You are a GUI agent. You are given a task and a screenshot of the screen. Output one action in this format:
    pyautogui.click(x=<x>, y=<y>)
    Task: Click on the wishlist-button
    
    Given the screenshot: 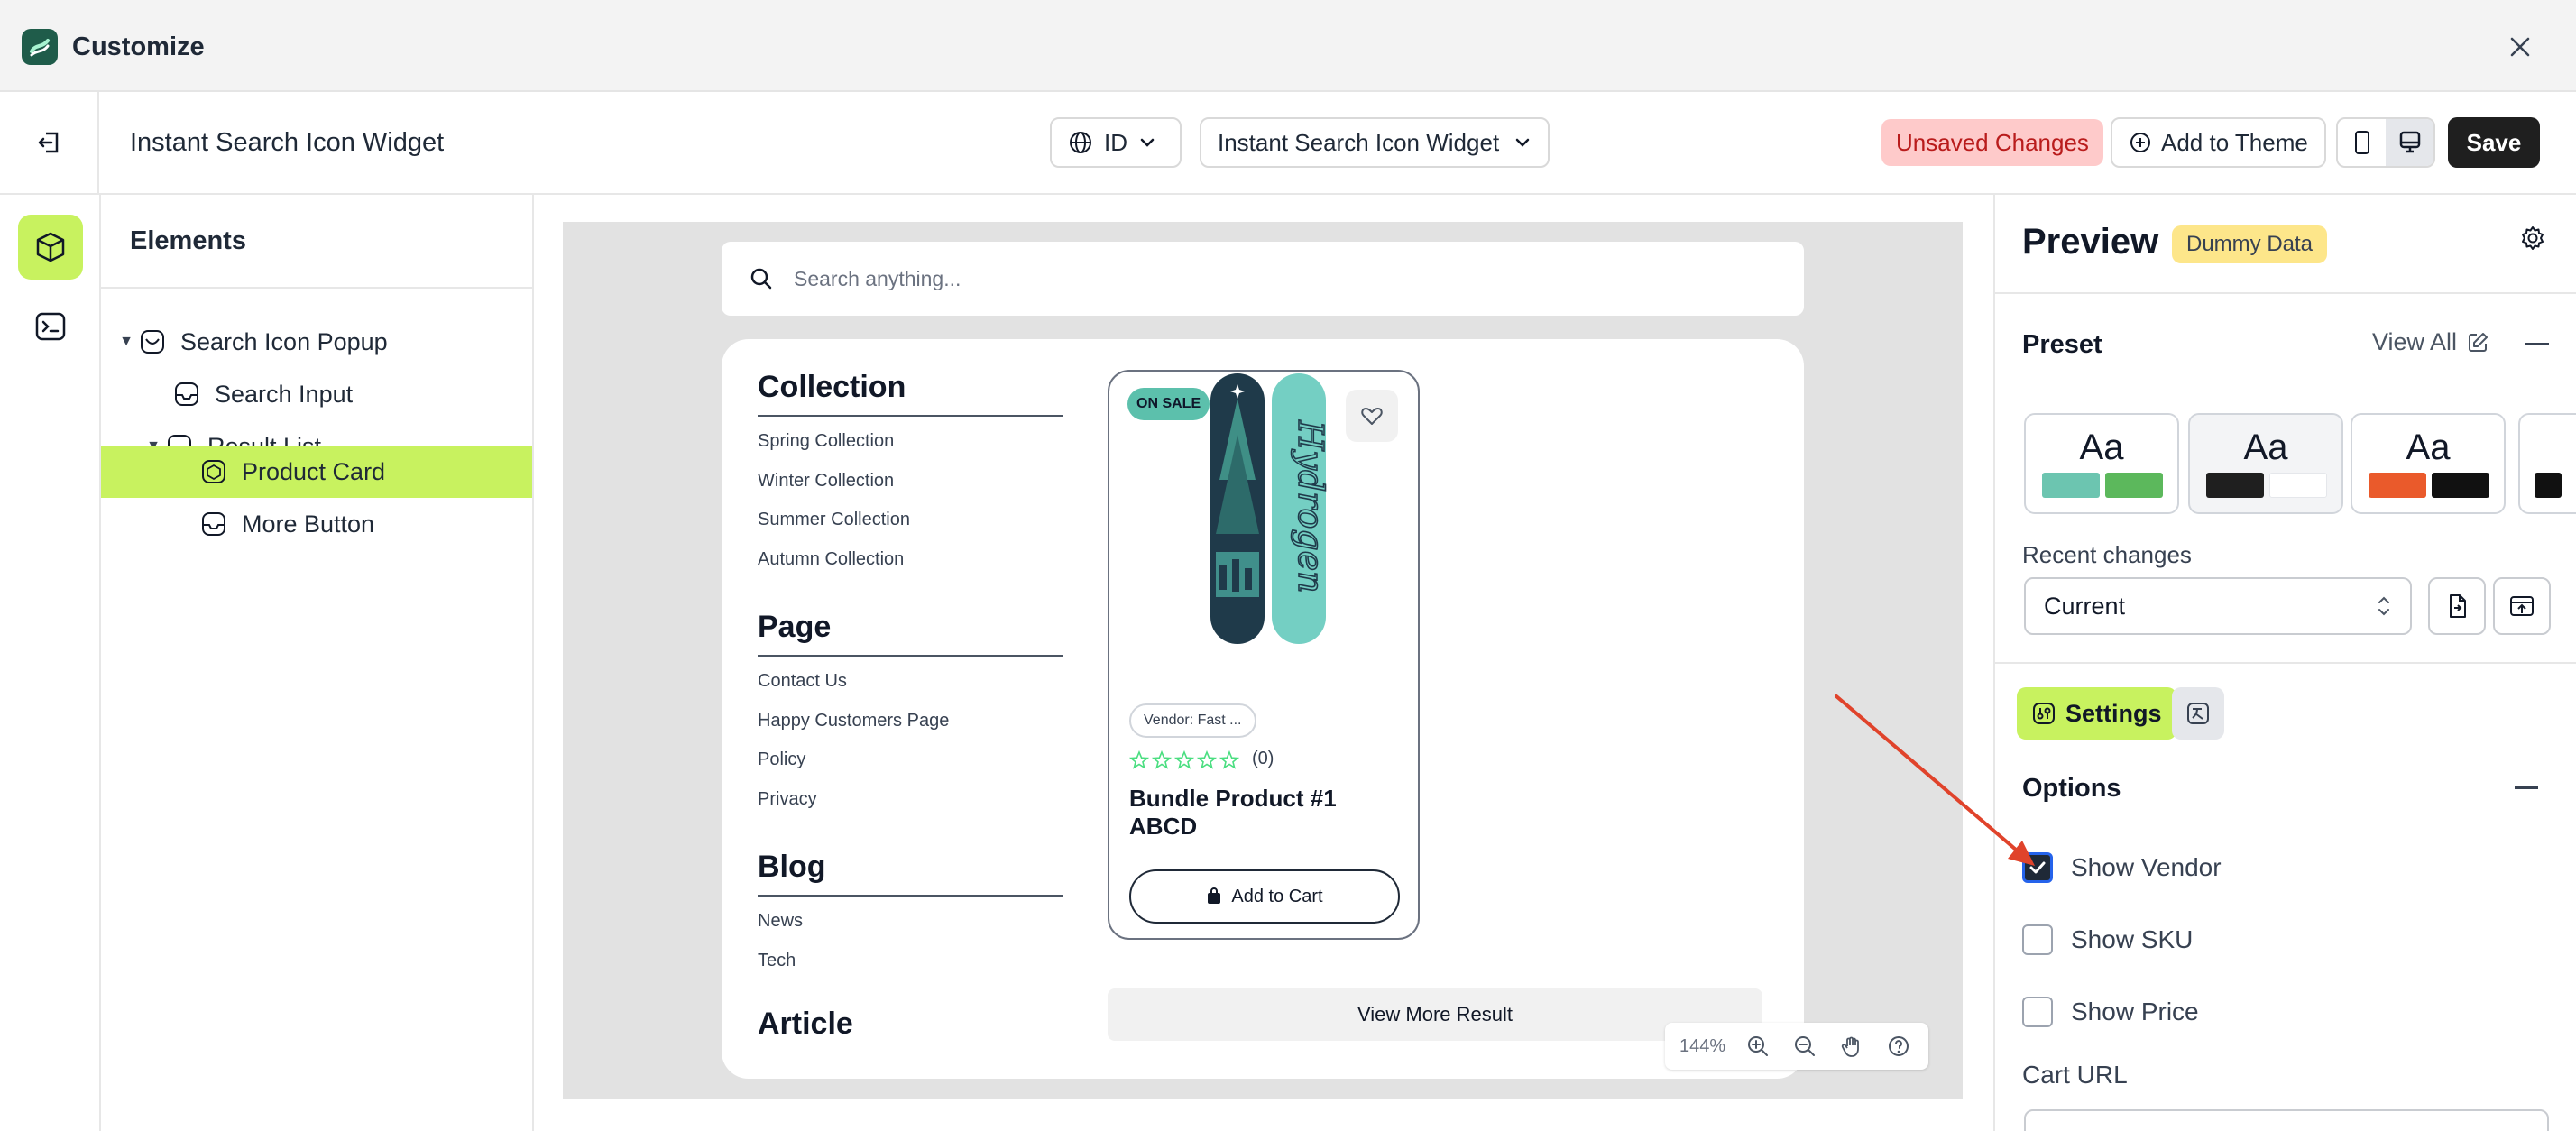 What is the action you would take?
    pyautogui.click(x=1372, y=416)
    